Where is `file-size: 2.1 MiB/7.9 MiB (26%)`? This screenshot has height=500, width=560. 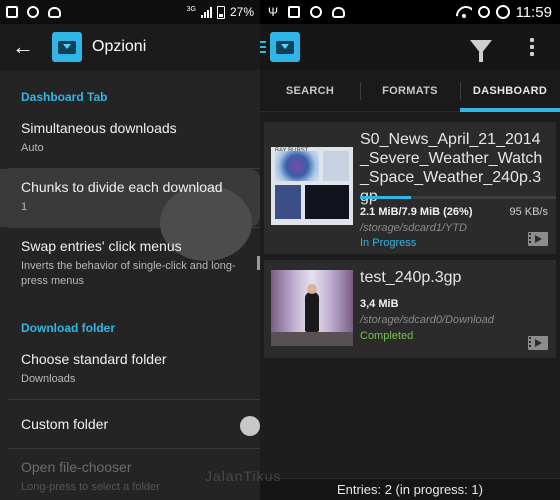
file-size: 2.1 MiB/7.9 MiB (26%) is located at coordinates (416, 212).